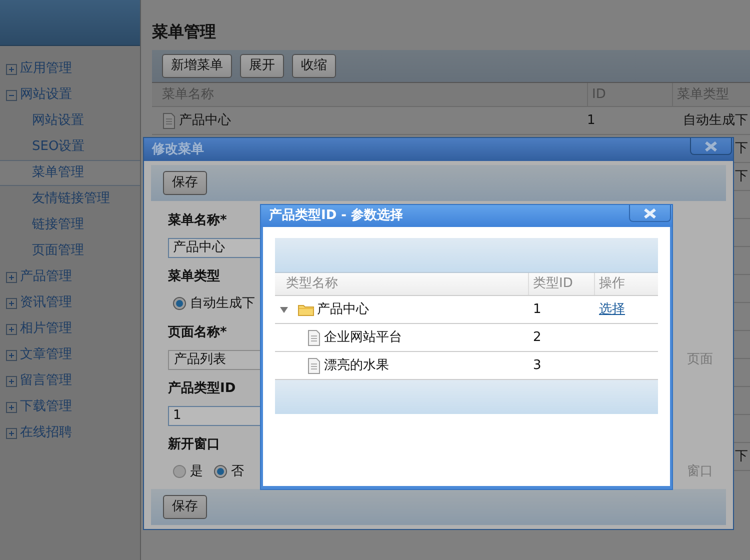 This screenshot has width=750, height=560. Describe the element at coordinates (70, 433) in the screenshot. I see `sidebar-item: 在线招聘` at that location.